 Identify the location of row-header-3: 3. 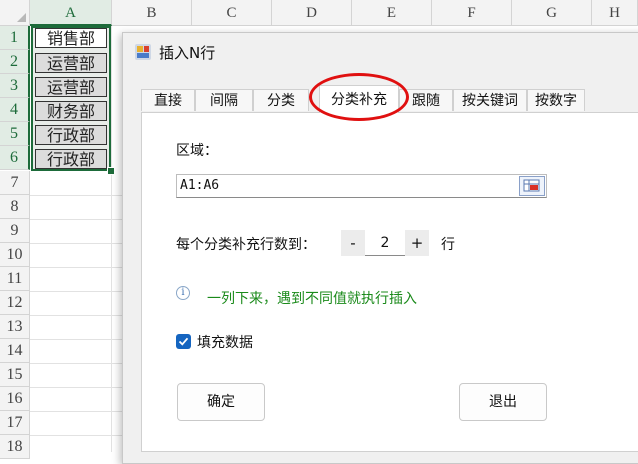
(15, 86).